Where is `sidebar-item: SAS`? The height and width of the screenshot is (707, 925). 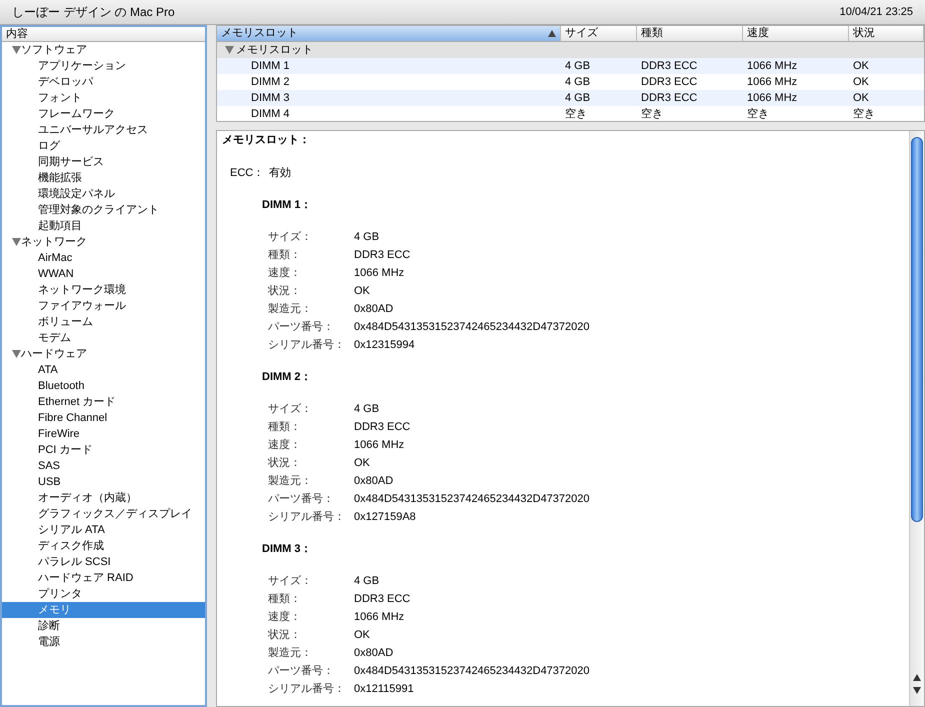 sidebar-item: SAS is located at coordinates (103, 466).